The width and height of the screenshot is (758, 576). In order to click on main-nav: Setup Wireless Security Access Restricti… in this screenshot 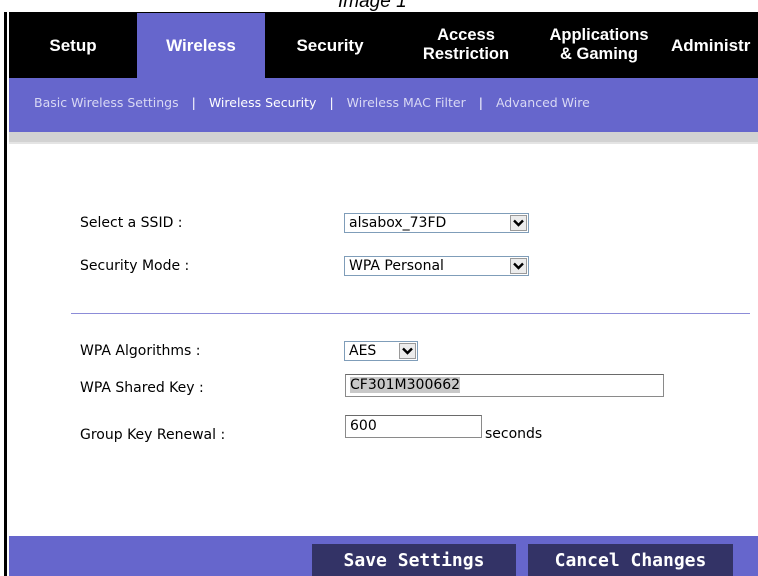, I will do `click(383, 45)`.